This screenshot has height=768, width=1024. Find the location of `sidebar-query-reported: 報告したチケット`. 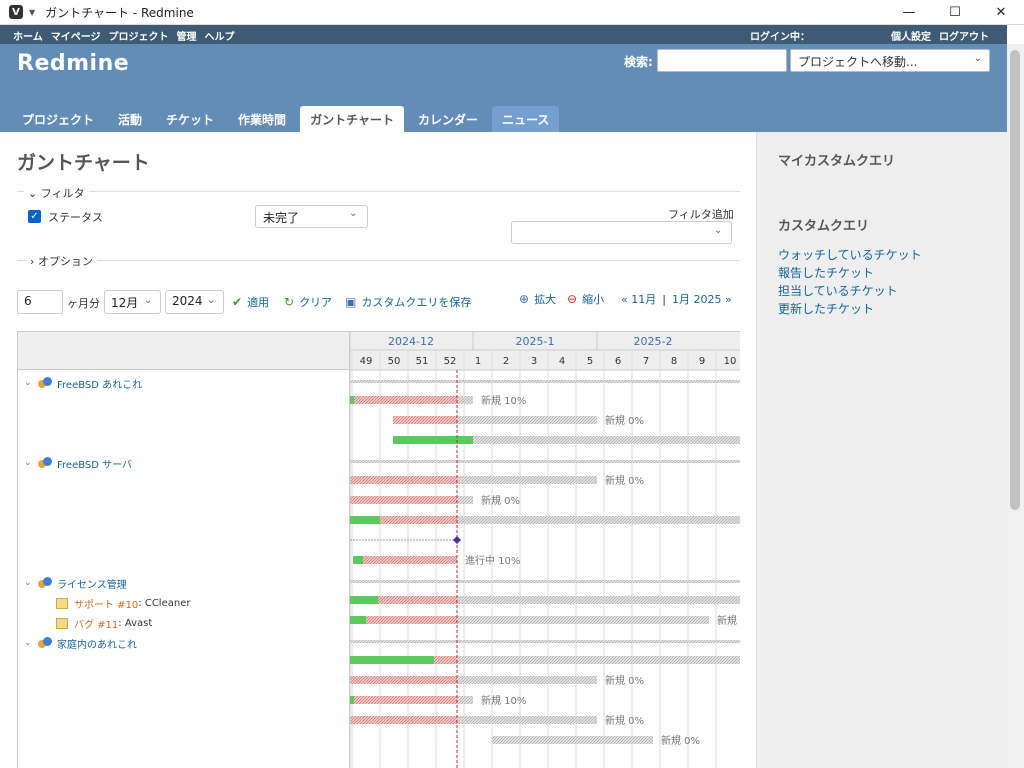

sidebar-query-reported: 報告したチケット is located at coordinates (826, 272).